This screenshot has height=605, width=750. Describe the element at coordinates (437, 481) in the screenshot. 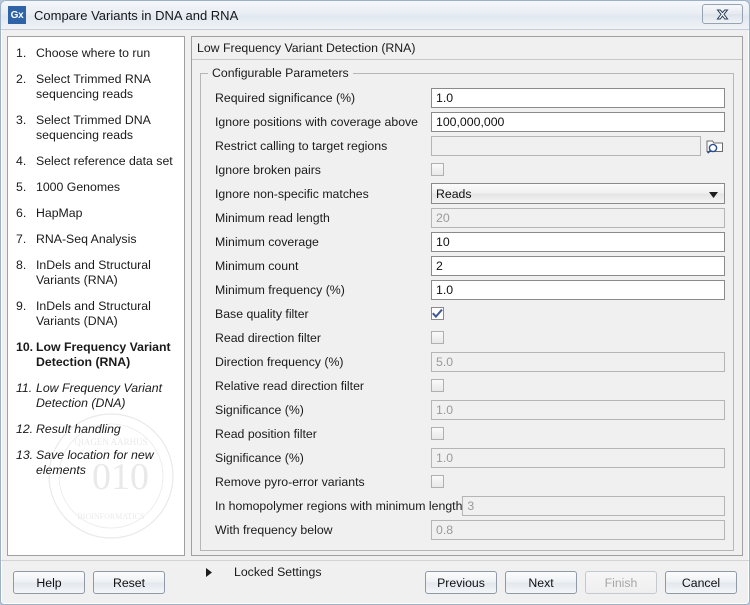

I see `remove-pyro-error-variants-checkbox` at that location.